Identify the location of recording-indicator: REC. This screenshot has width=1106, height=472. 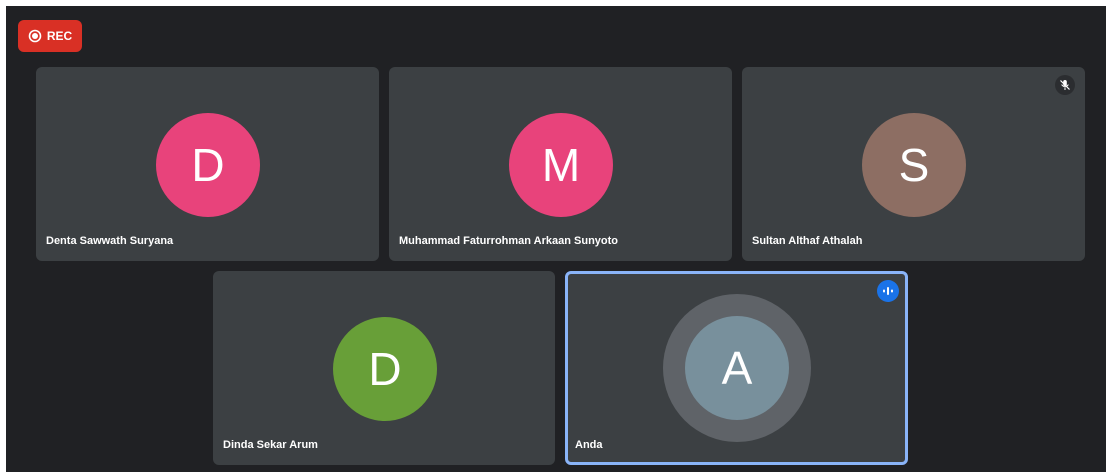
(50, 36).